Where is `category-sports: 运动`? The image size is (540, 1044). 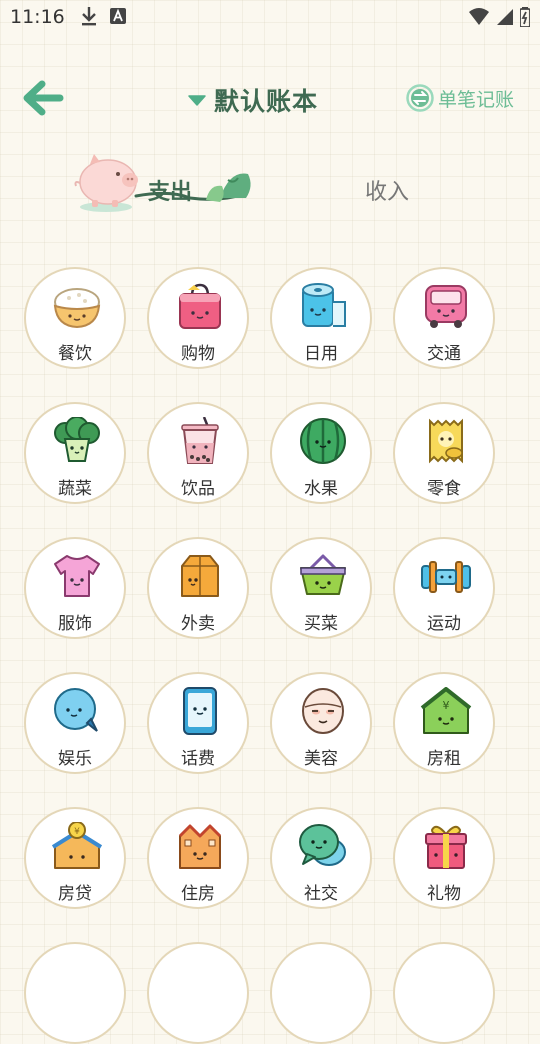
category-sports: 运动 is located at coordinates (444, 588).